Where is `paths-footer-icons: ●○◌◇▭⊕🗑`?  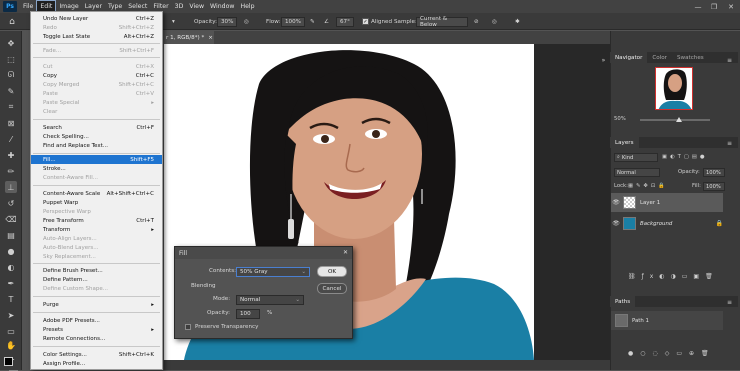 paths-footer-icons: ●○◌◇▭⊕🗑 is located at coordinates (672, 353).